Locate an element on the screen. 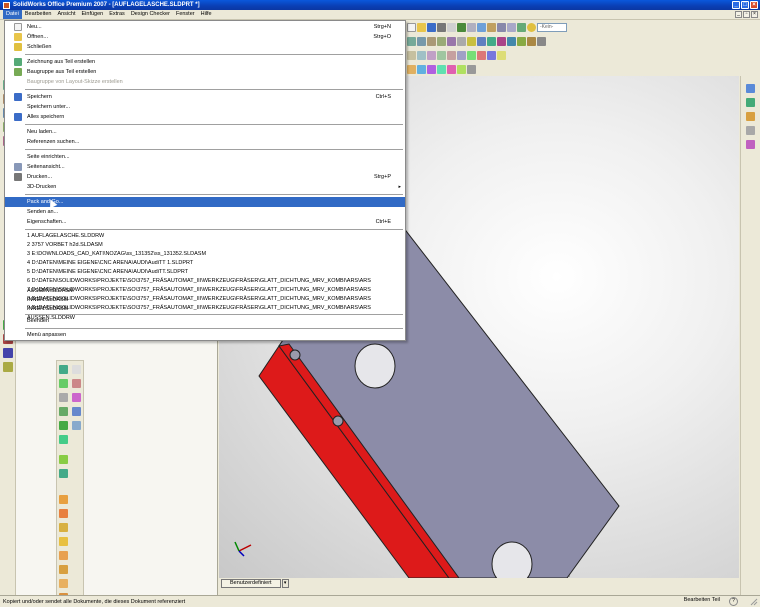 This screenshot has height=607, width=760. mirror-icon is located at coordinates (451, 55).